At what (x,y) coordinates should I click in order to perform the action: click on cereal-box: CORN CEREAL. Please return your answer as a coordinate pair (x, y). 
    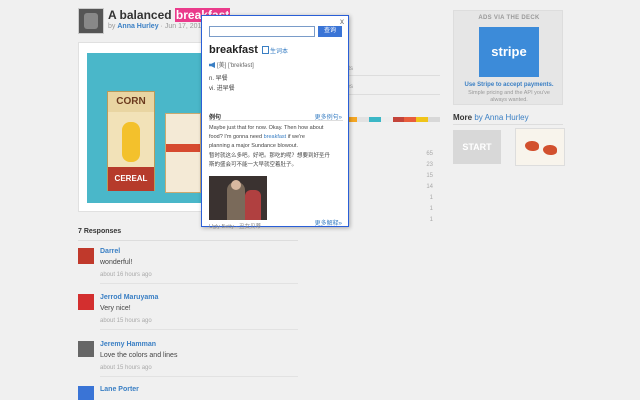
    Looking at the image, I should click on (131, 141).